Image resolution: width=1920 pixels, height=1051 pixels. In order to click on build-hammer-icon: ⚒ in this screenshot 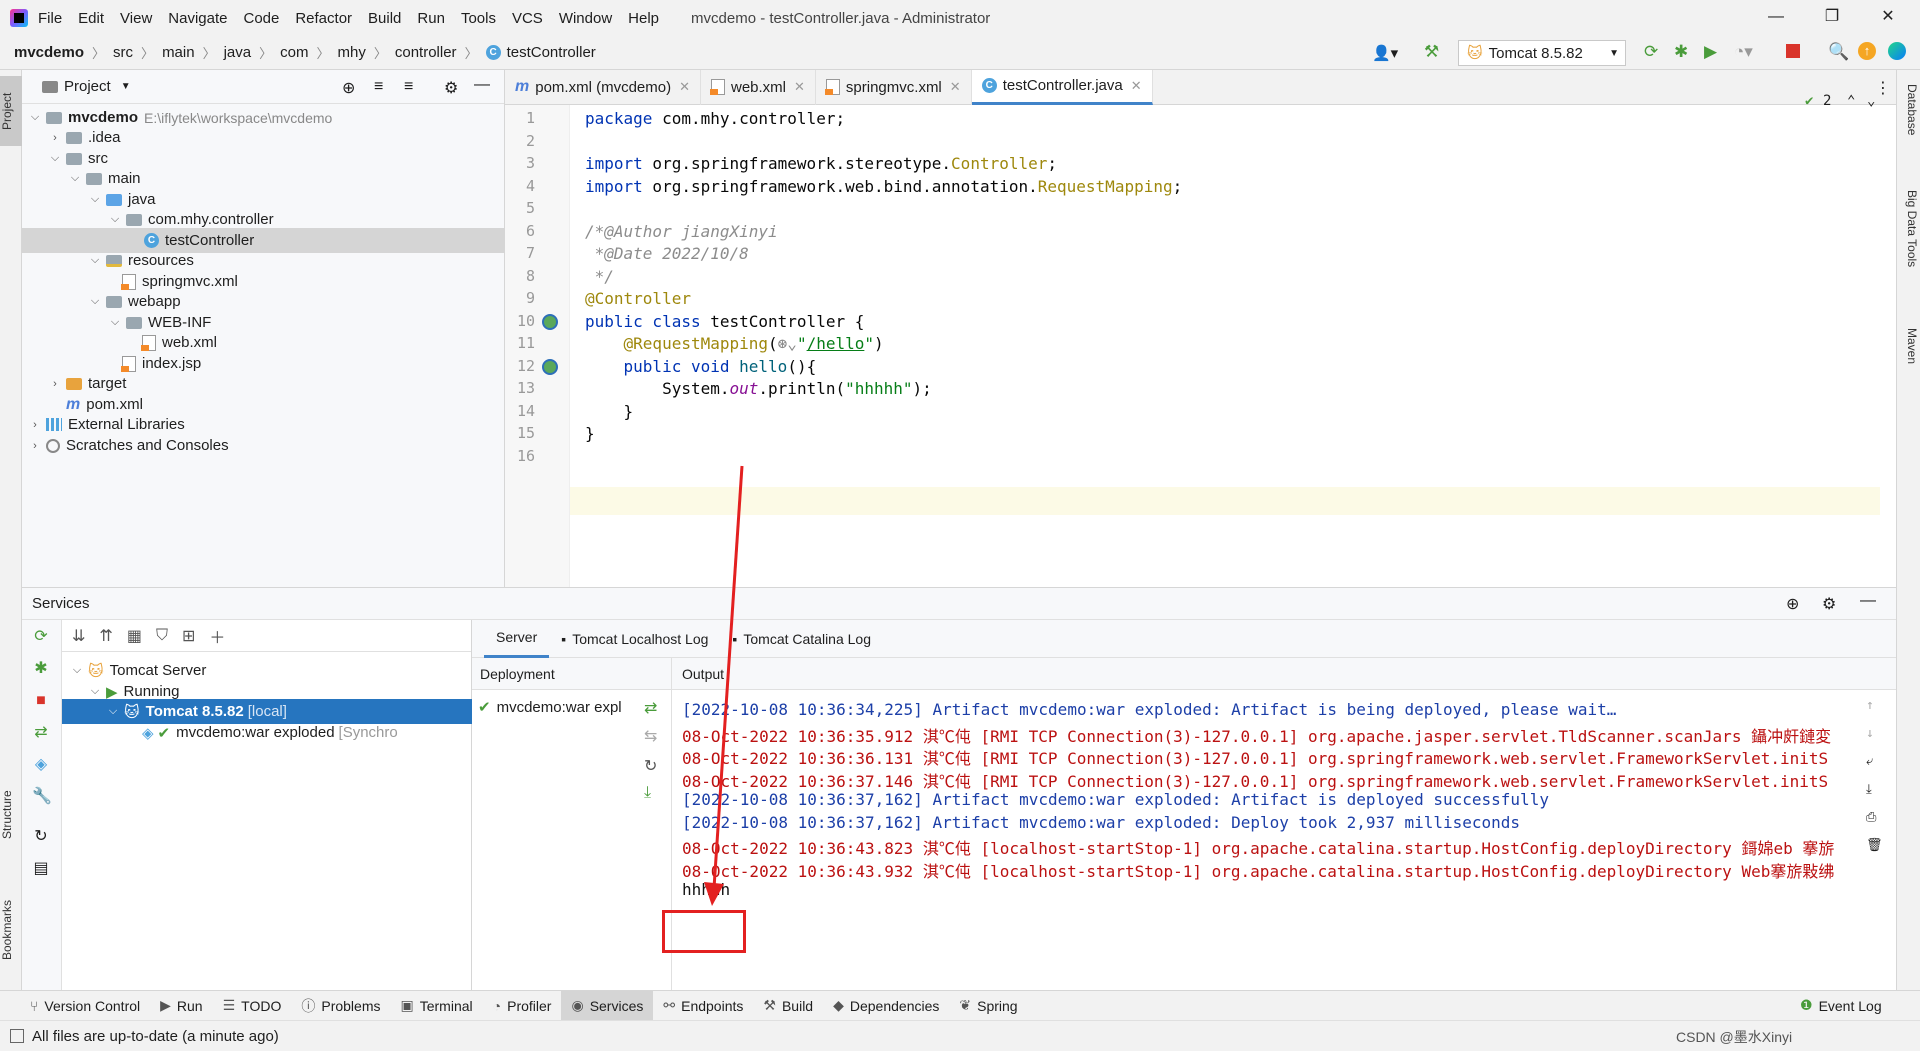, I will do `click(1431, 52)`.